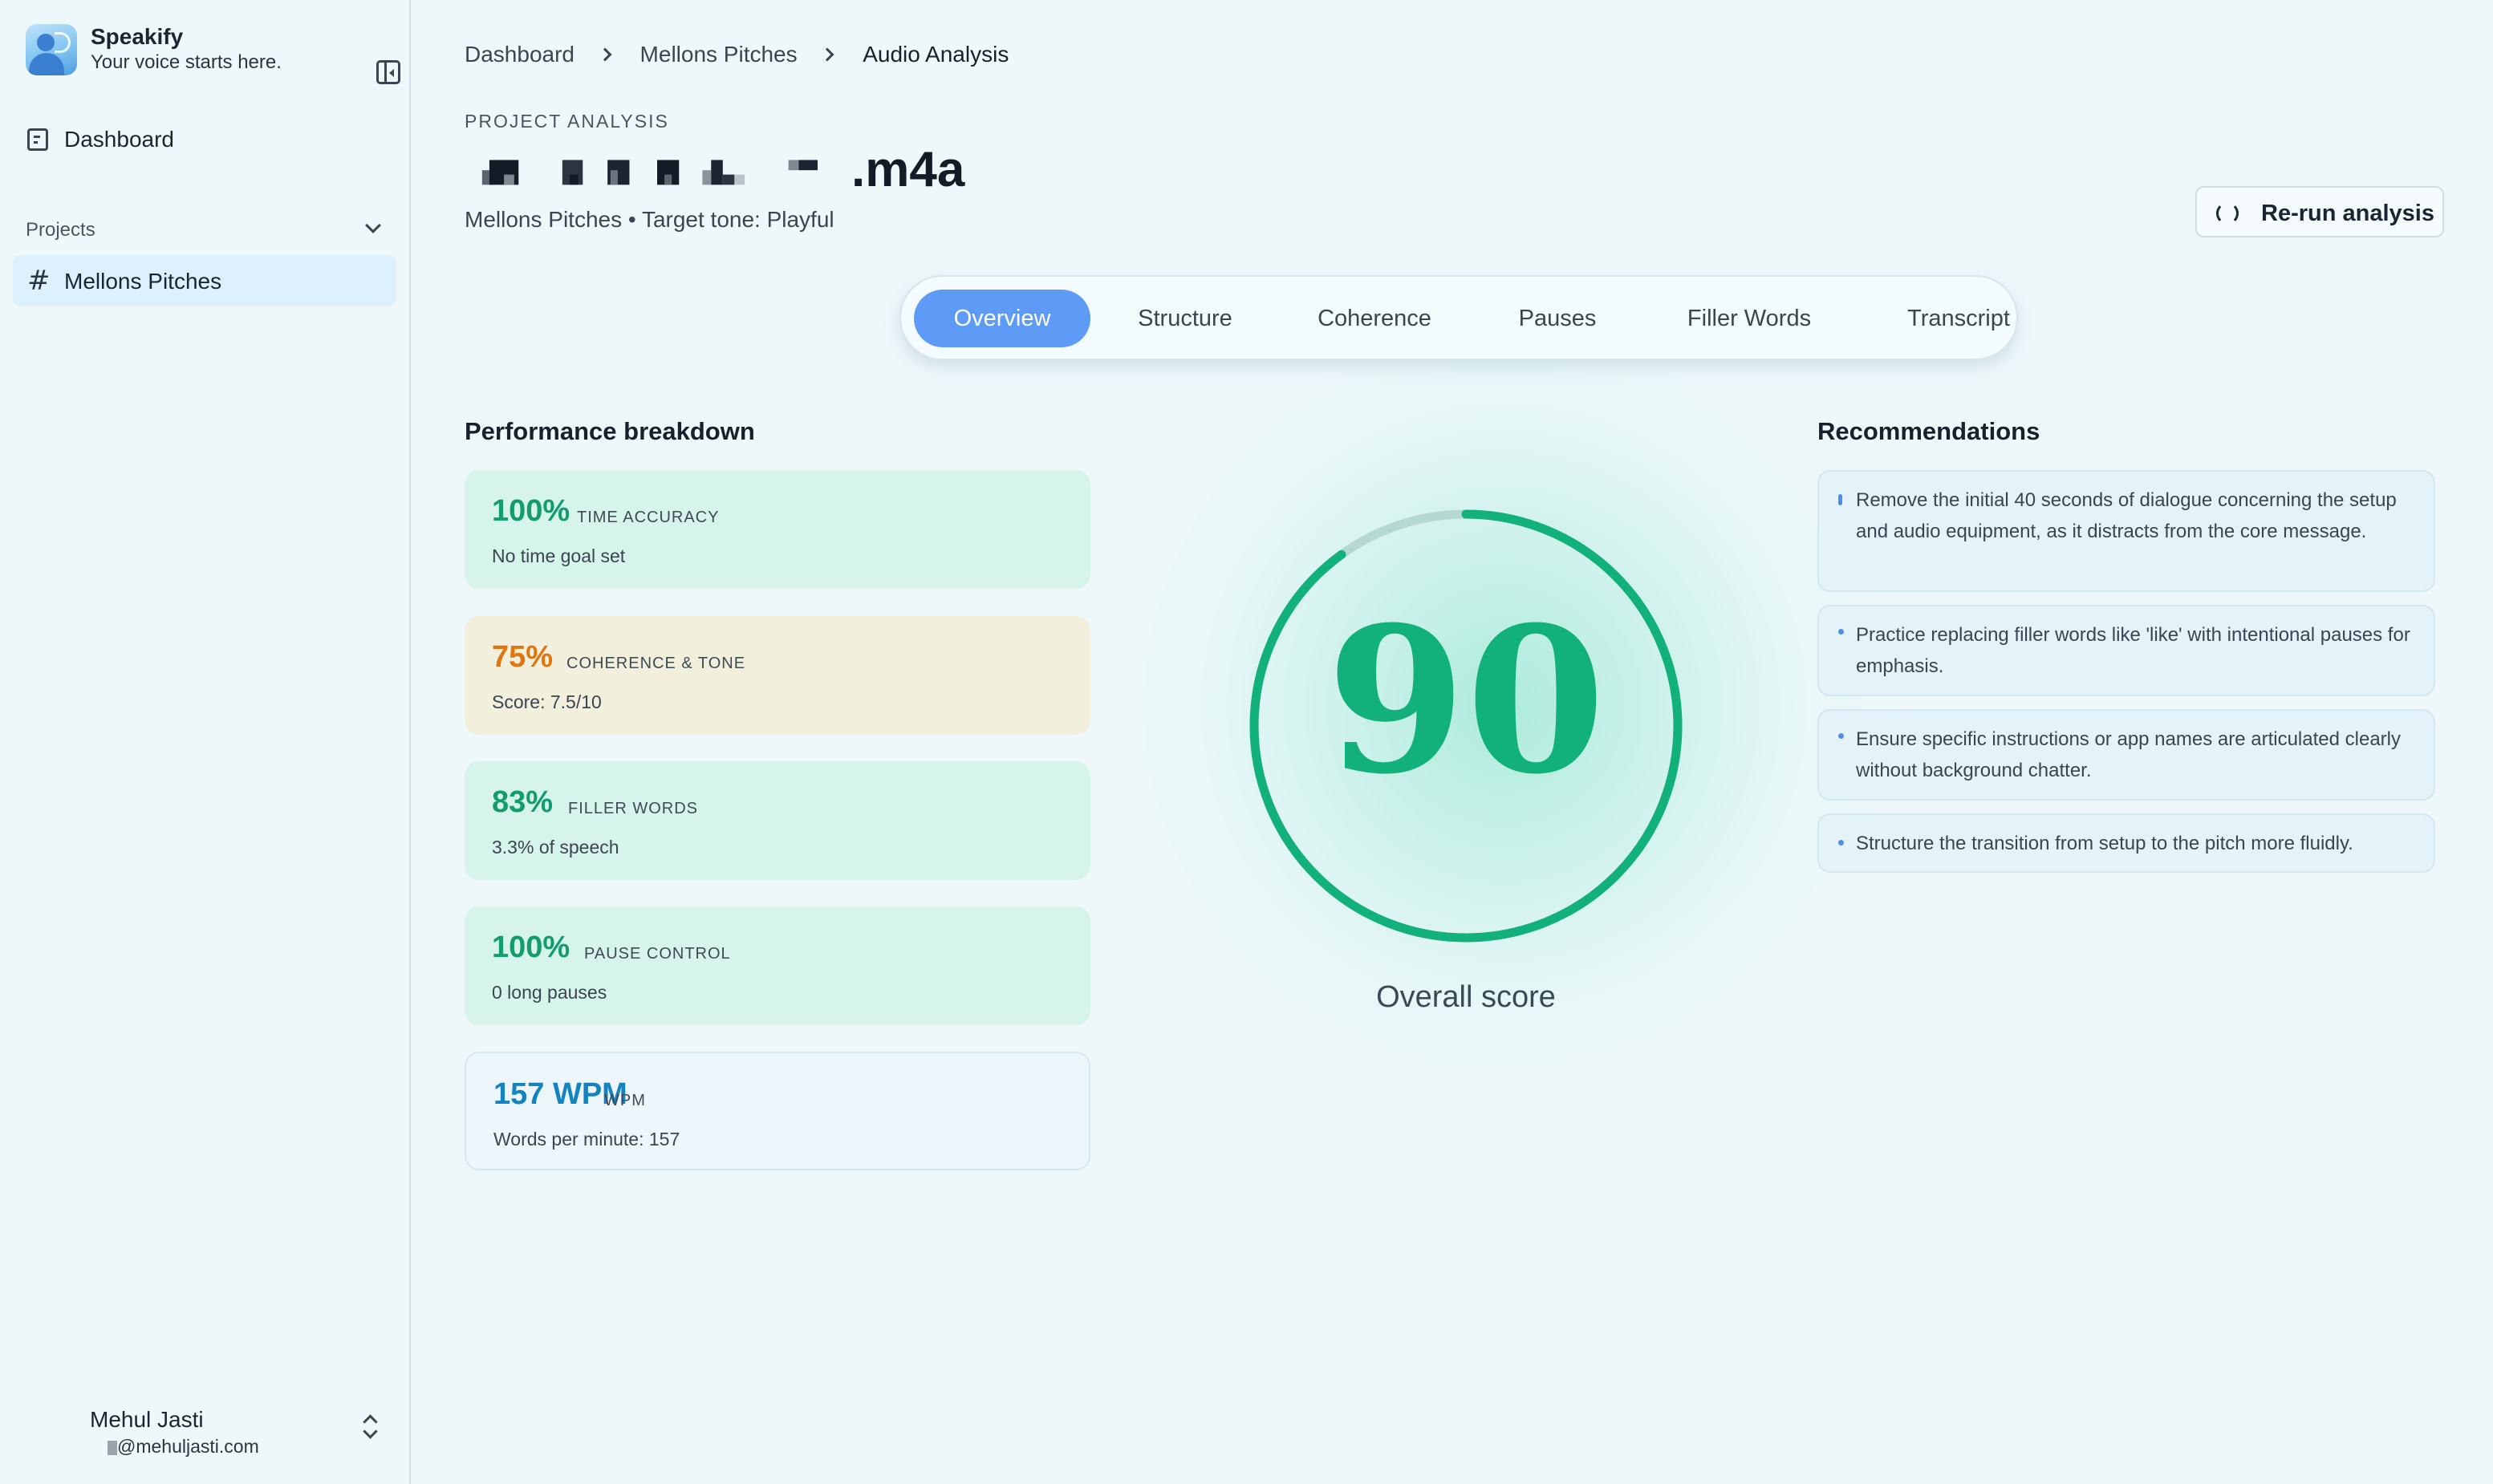 Image resolution: width=2493 pixels, height=1484 pixels. Describe the element at coordinates (1466, 700) in the screenshot. I see `overall-score-value: 90` at that location.